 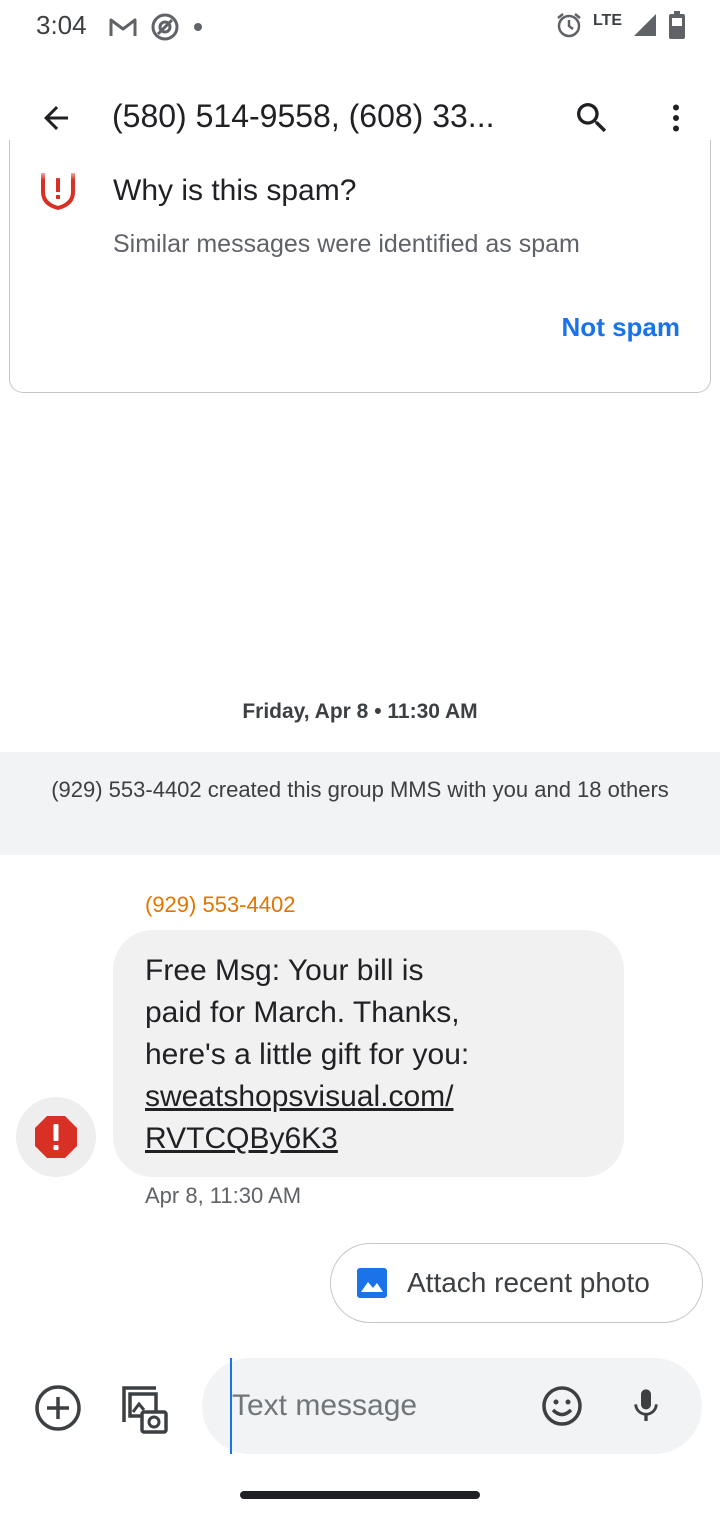 What do you see at coordinates (528, 1282) in the screenshot?
I see `attach-chip-label: Attach recent photo` at bounding box center [528, 1282].